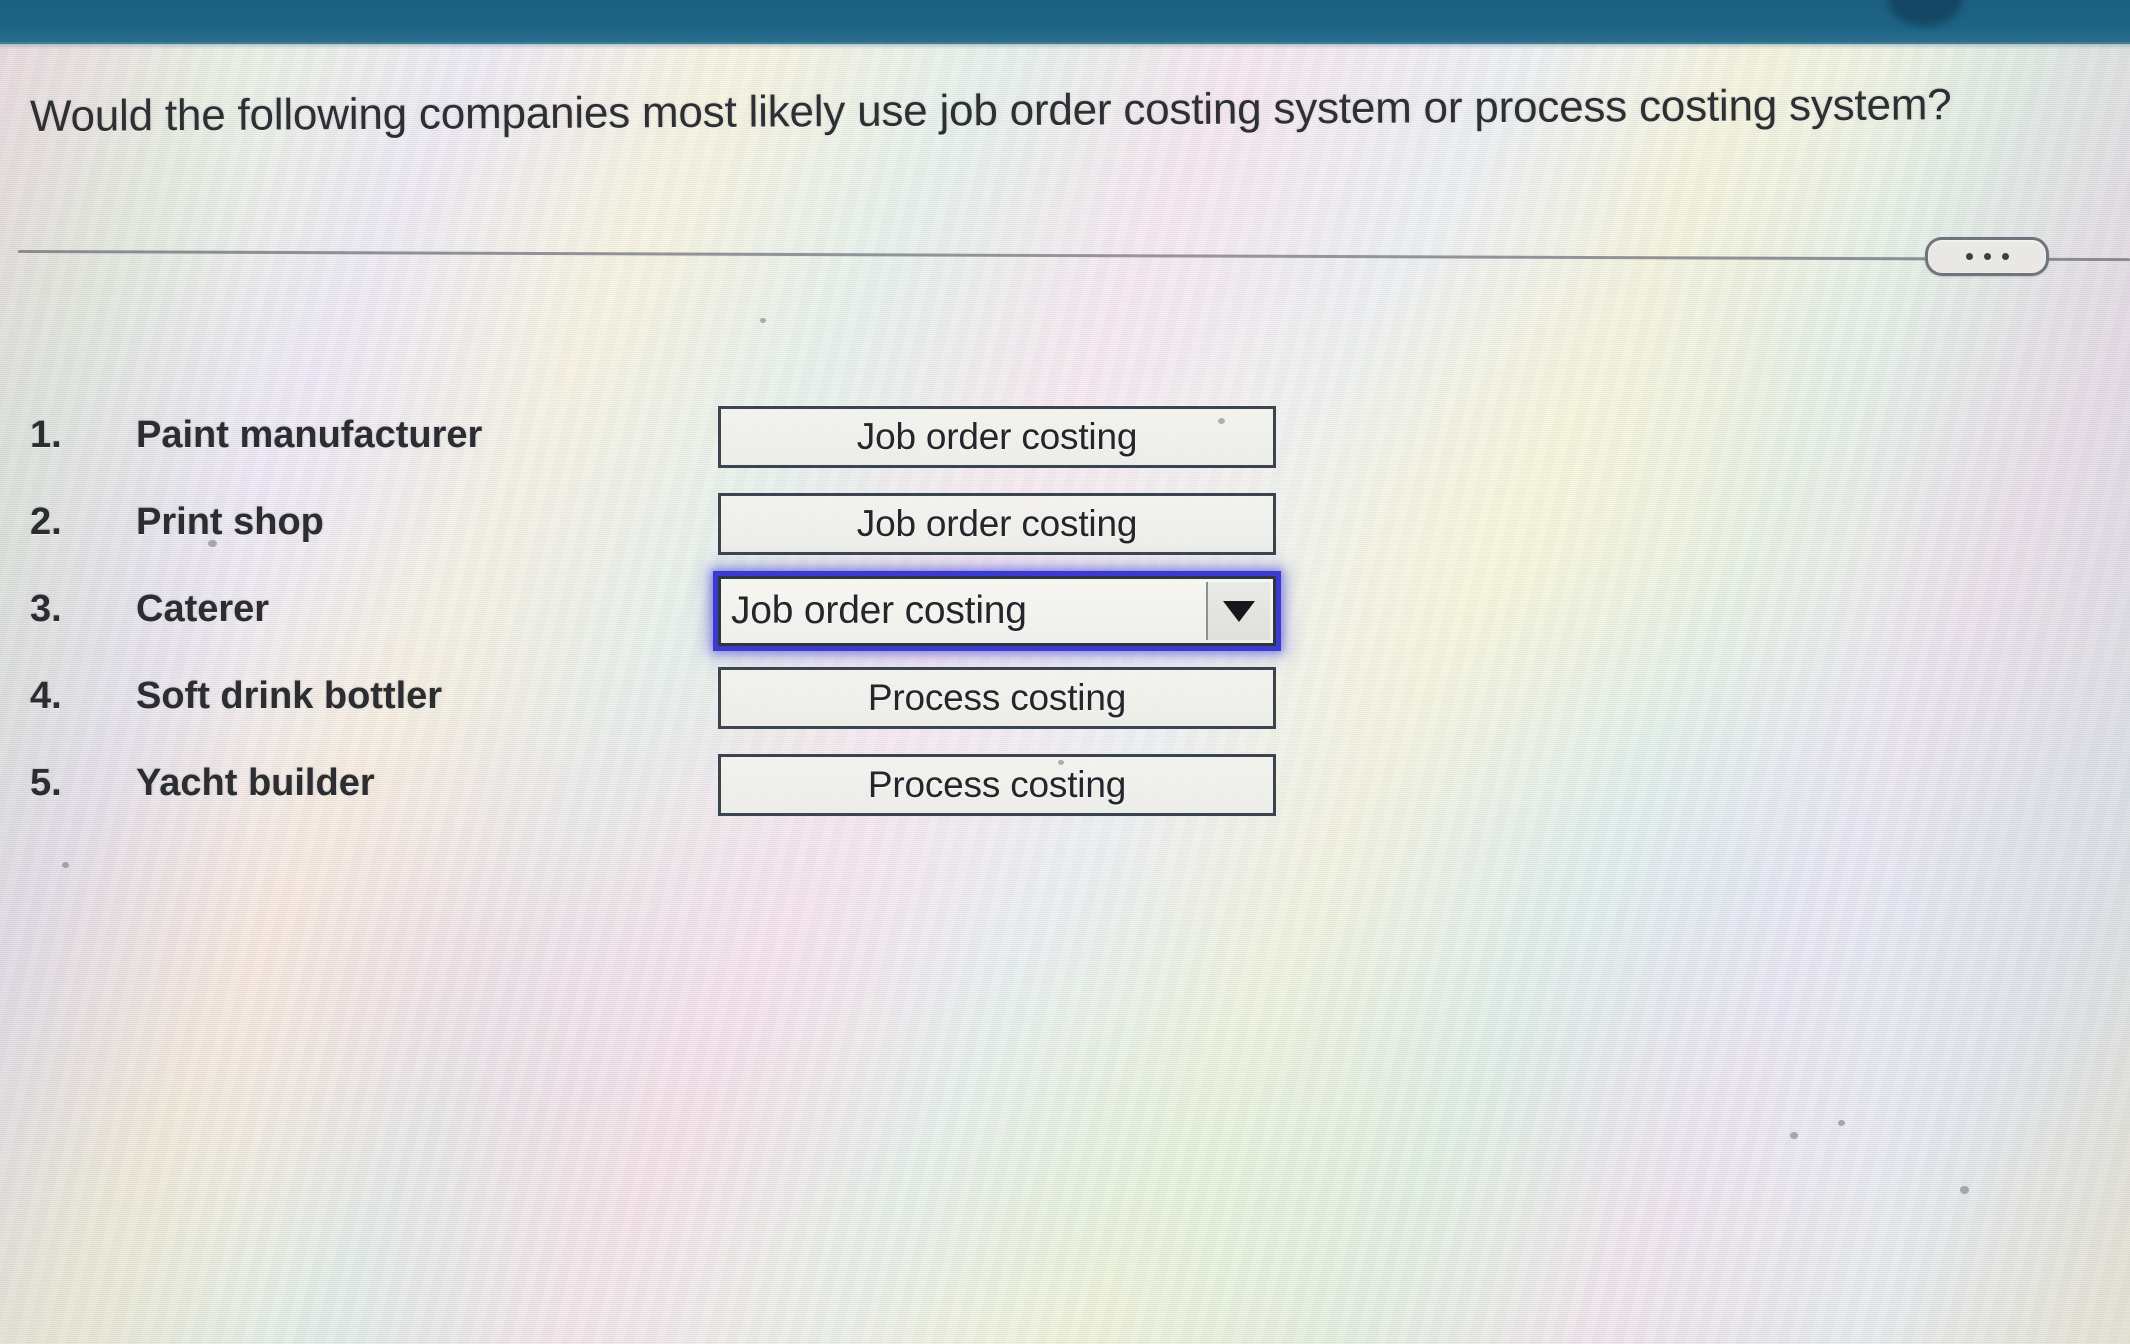 This screenshot has width=2130, height=1344. What do you see at coordinates (700, 791) in the screenshot?
I see `list-item: 5. Yacht builder Process costing` at bounding box center [700, 791].